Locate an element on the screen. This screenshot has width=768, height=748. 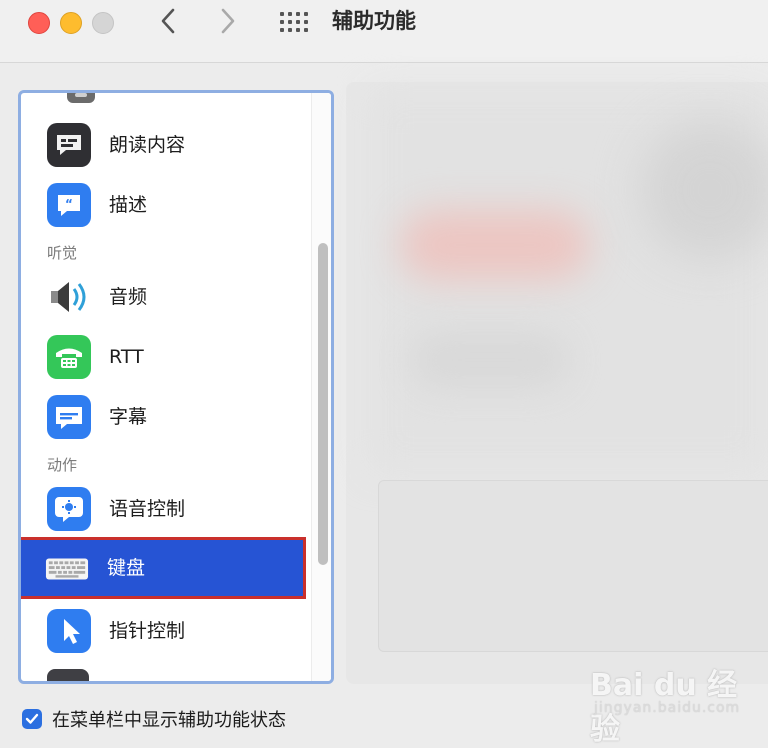
sidebar-item-audio: 音频 is located at coordinates (166, 297).